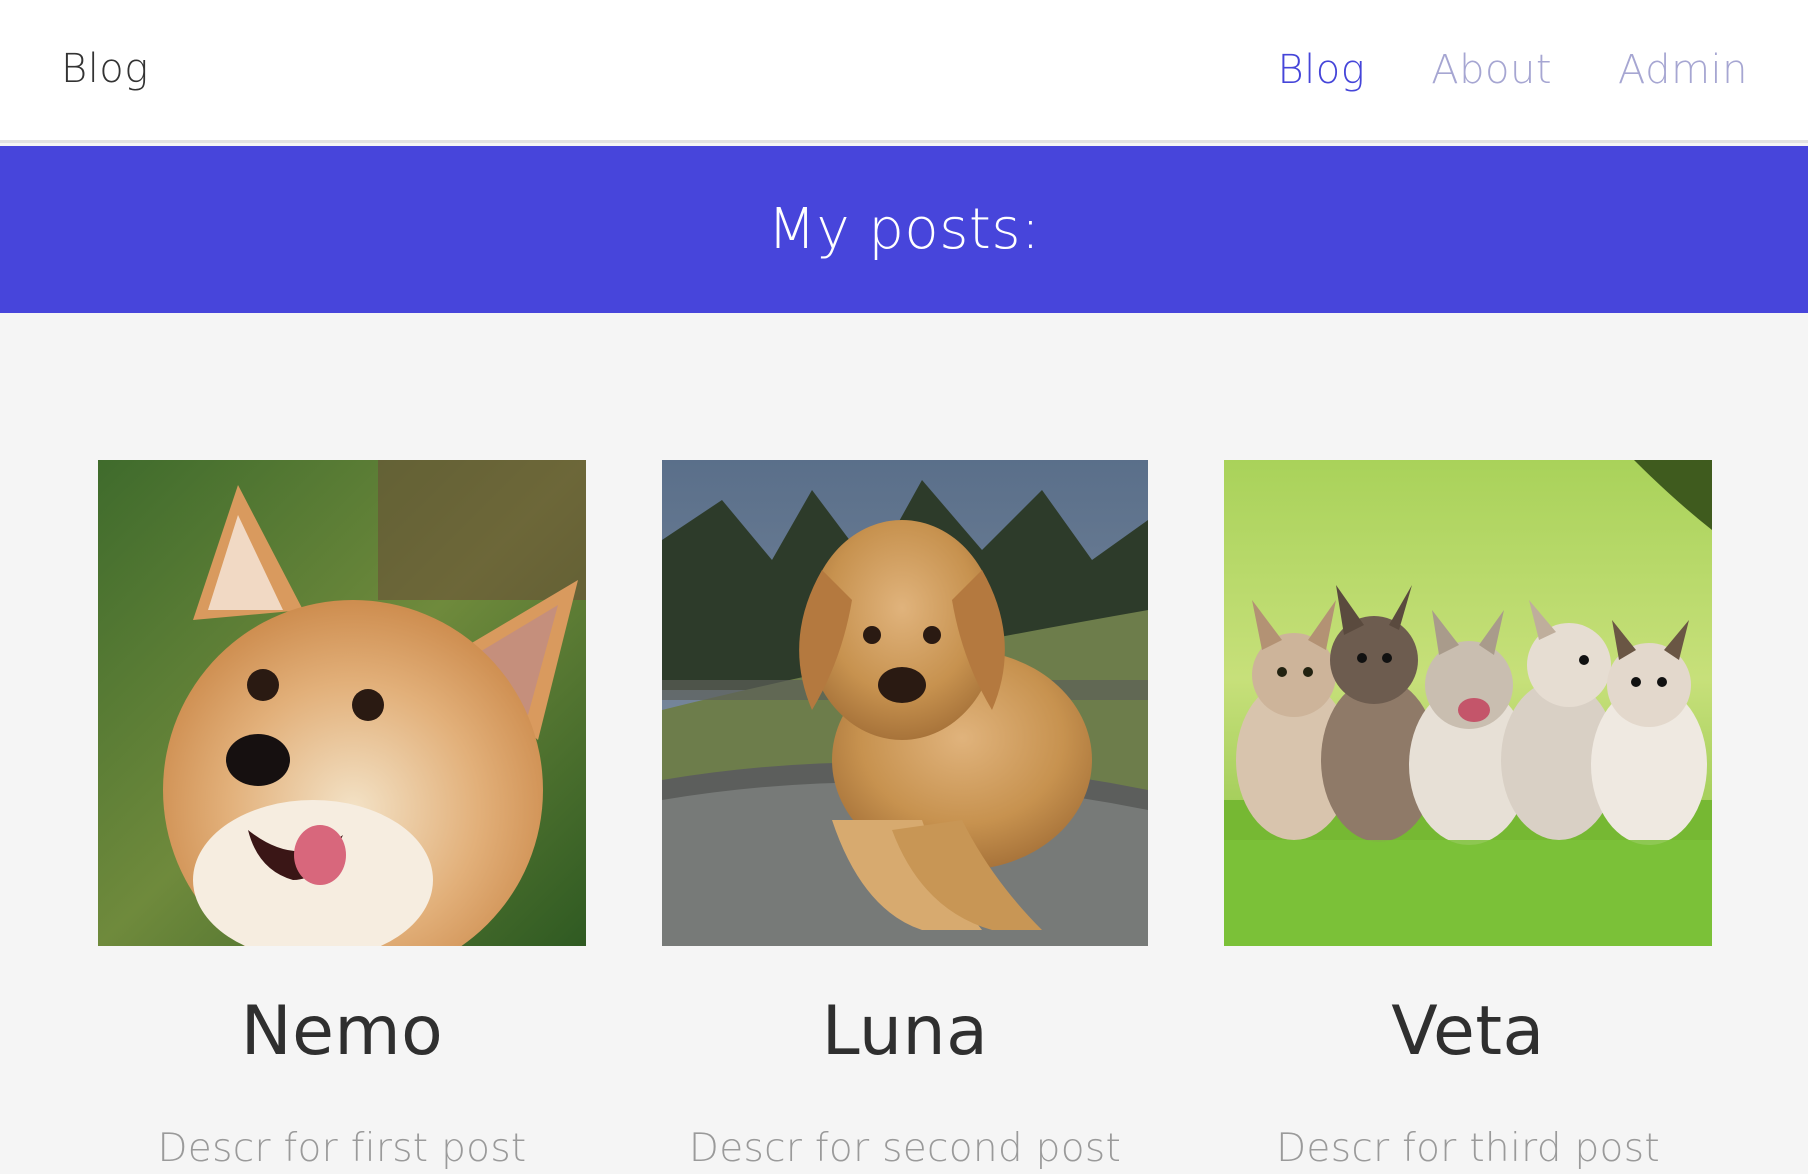  I want to click on post-image-corgi, so click(342, 703).